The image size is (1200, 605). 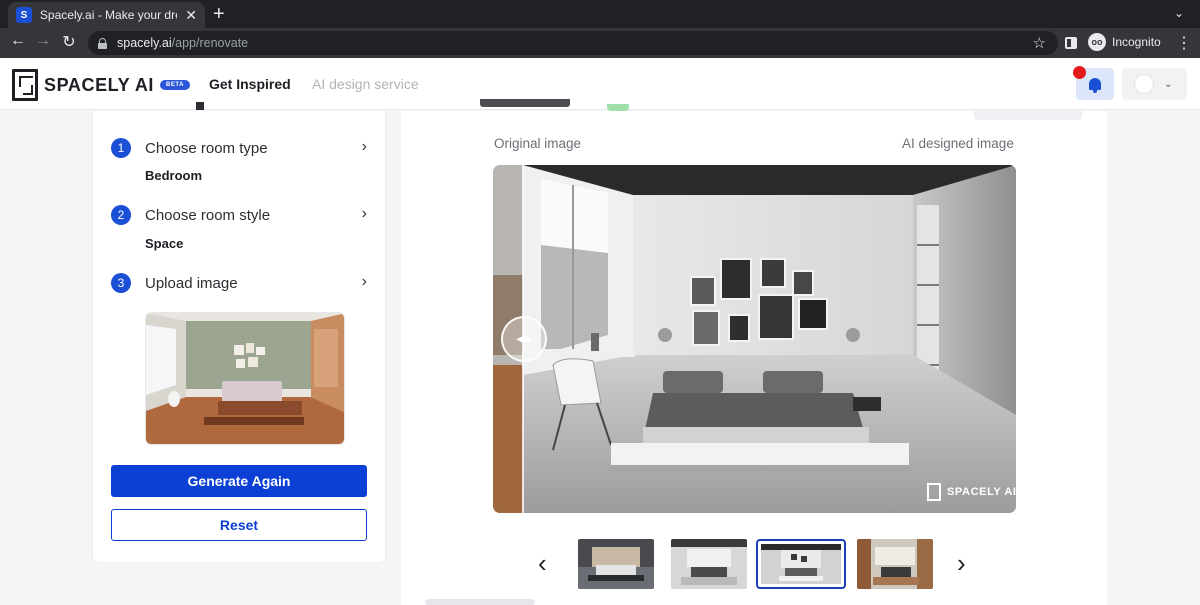 What do you see at coordinates (542, 563) in the screenshot?
I see `carousel-prev-button: ‹` at bounding box center [542, 563].